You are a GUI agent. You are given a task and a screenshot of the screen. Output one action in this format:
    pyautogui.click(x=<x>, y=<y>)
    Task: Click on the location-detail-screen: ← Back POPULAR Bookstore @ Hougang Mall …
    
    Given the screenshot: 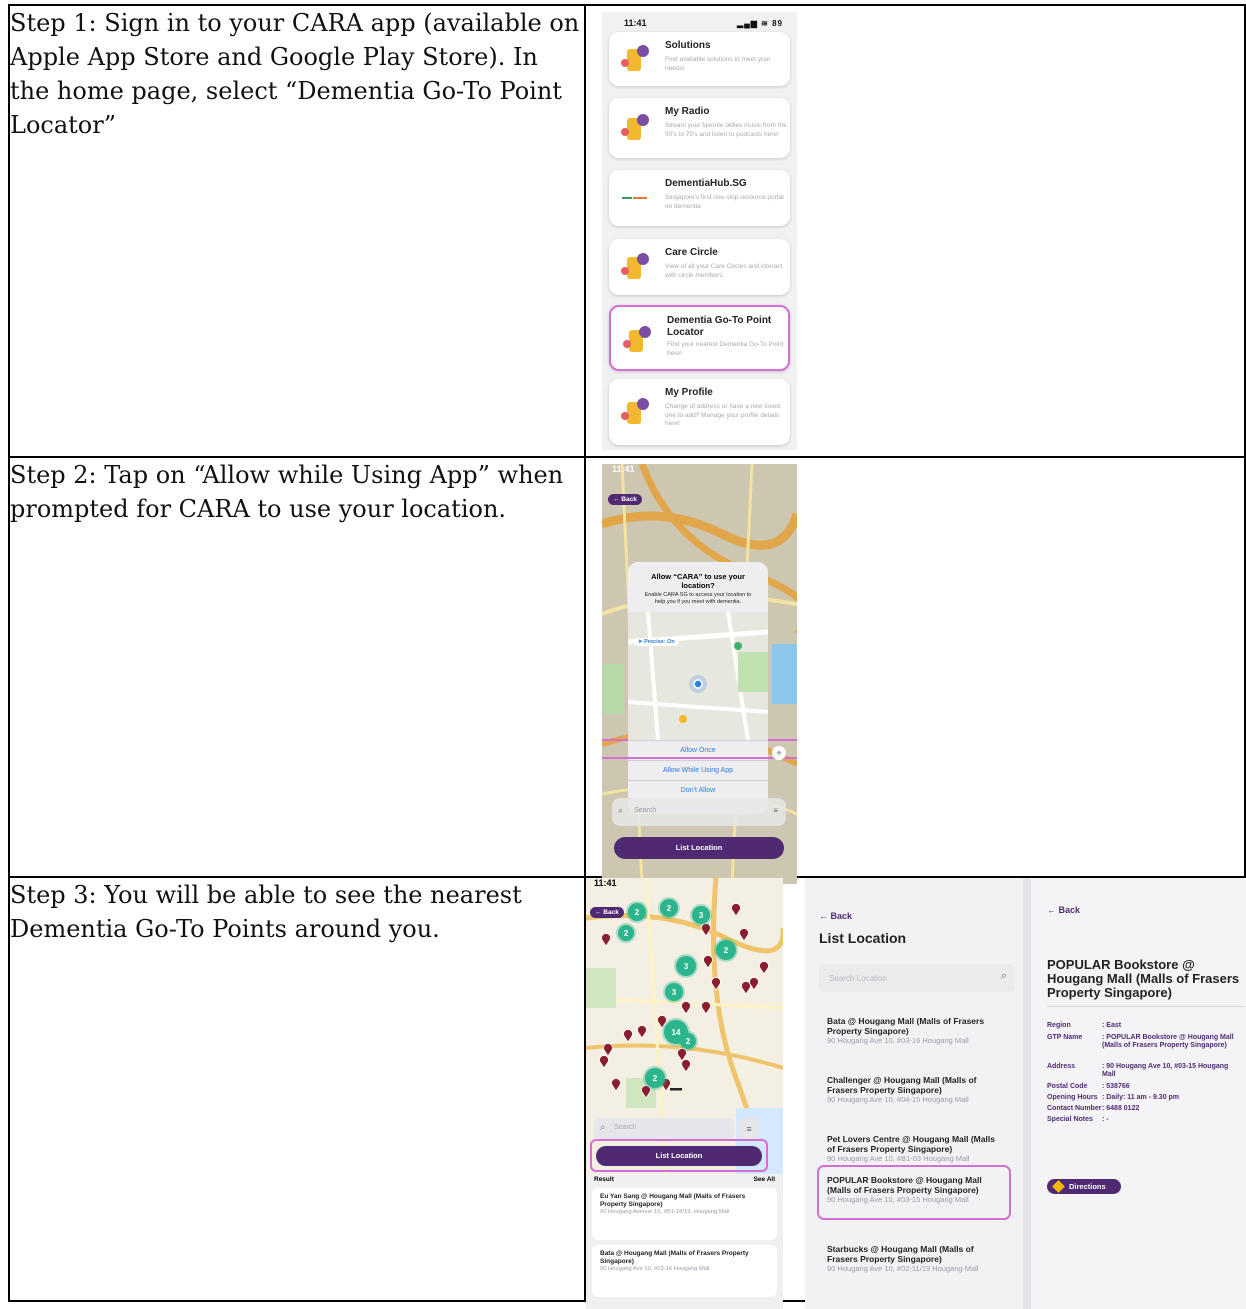 What is the action you would take?
    pyautogui.click(x=1138, y=1093)
    